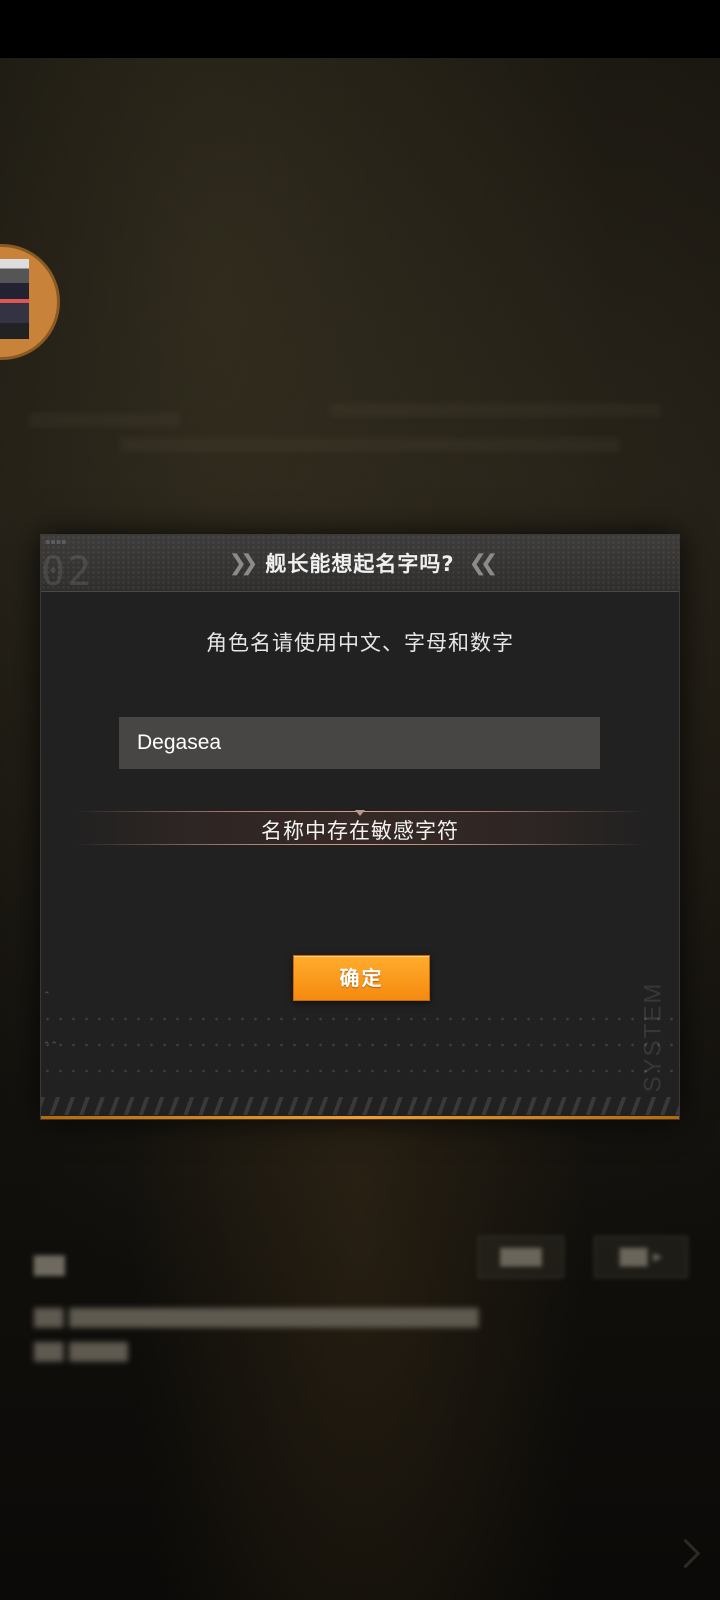 The image size is (720, 1600). Describe the element at coordinates (483, 563) in the screenshot. I see `chevron-left-icon: ❮❮` at that location.